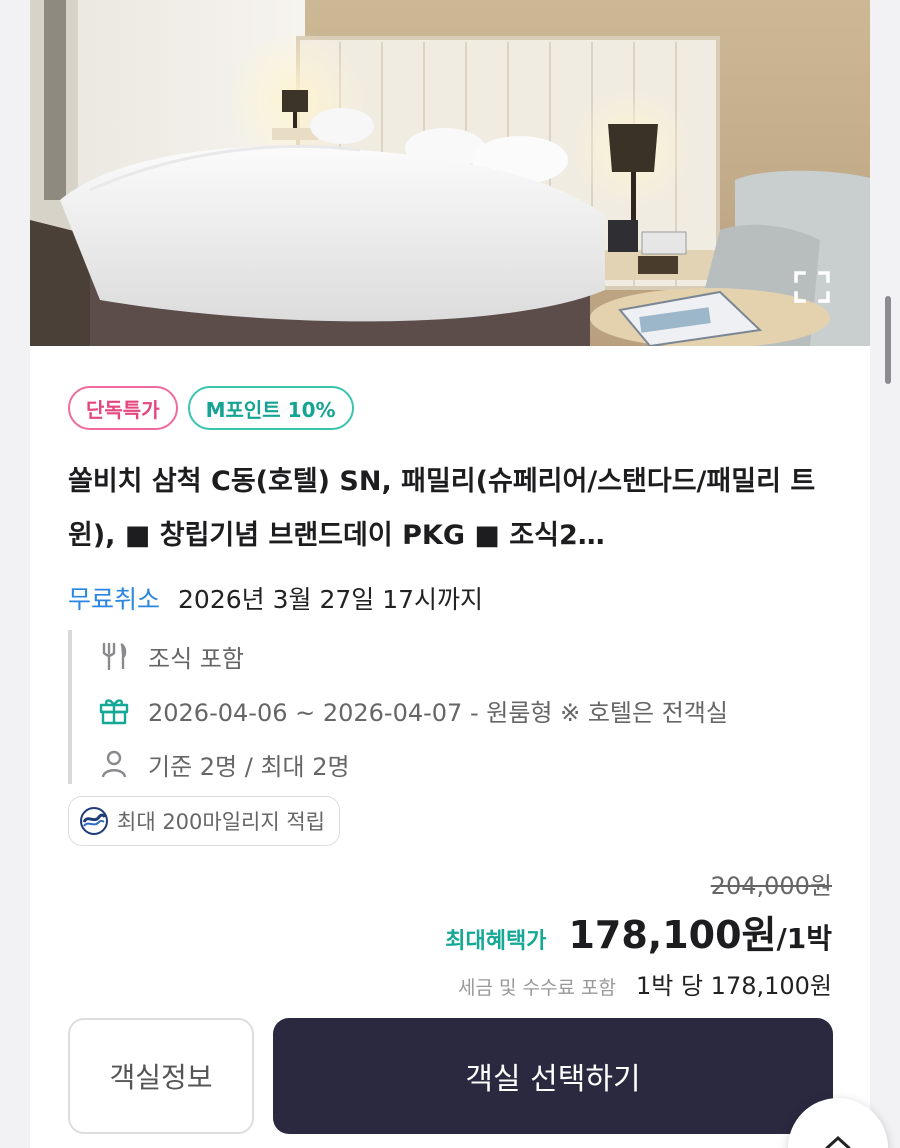 This screenshot has height=1148, width=900. I want to click on price-unit: /1박, so click(804, 938).